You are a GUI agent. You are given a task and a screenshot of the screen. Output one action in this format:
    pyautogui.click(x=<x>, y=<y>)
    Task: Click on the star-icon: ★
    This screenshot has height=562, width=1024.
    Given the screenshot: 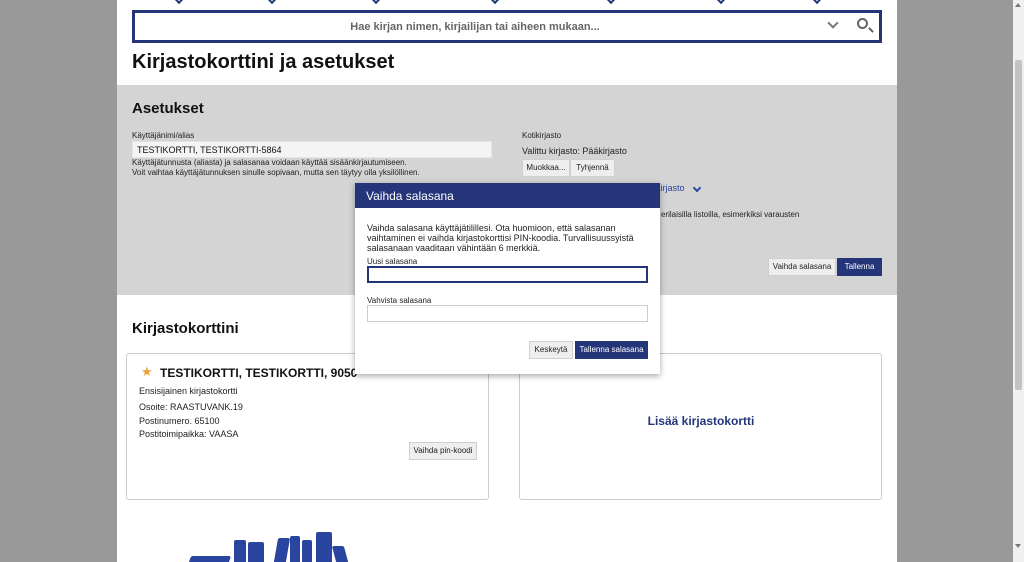 What is the action you would take?
    pyautogui.click(x=147, y=371)
    